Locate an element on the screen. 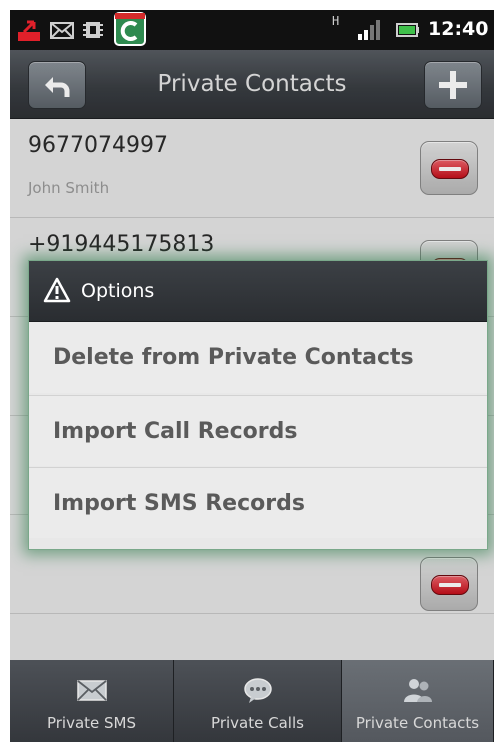 This screenshot has height=742, width=494. tab-label: Private SMS is located at coordinates (91, 723).